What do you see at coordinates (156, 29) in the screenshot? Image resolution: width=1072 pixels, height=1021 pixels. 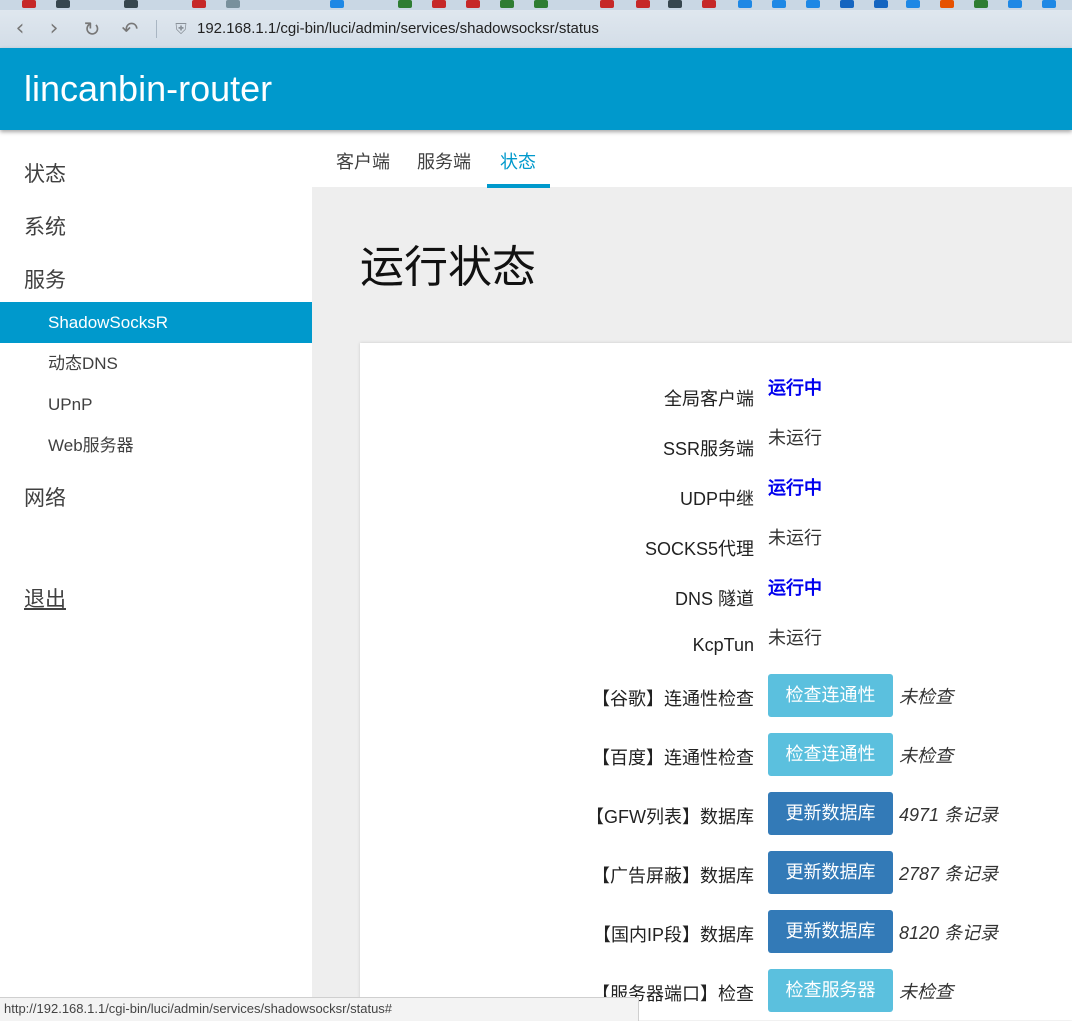 I see `toolbar-divider` at bounding box center [156, 29].